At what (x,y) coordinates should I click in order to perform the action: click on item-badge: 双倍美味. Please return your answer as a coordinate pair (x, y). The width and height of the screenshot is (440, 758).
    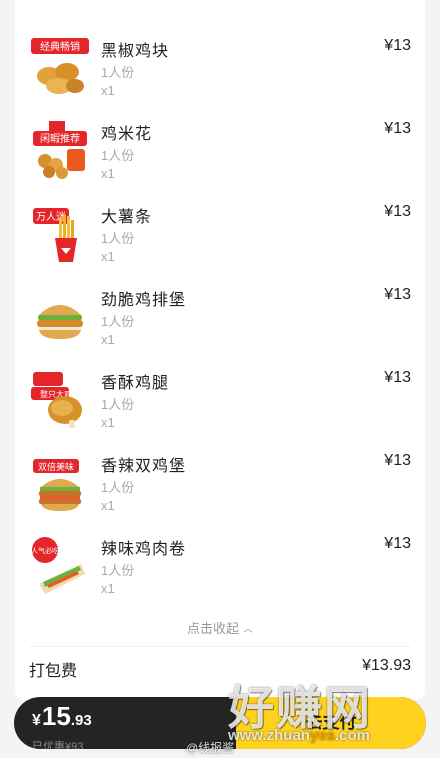
    Looking at the image, I should click on (56, 467).